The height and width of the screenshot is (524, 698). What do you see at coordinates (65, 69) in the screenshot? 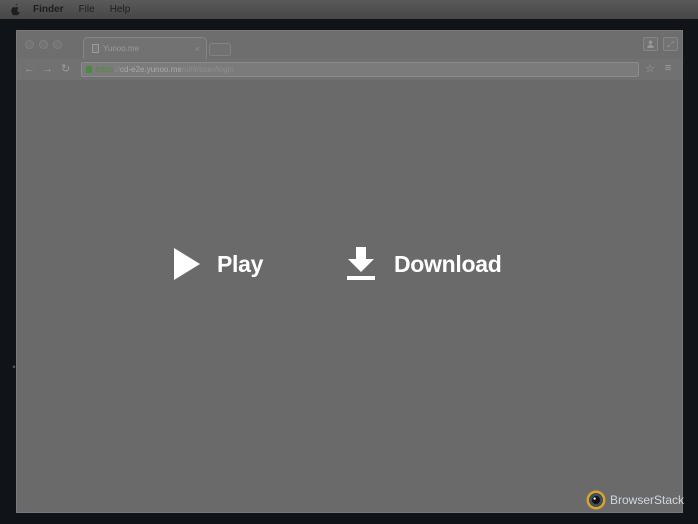
I see `reload-icon: ↻` at bounding box center [65, 69].